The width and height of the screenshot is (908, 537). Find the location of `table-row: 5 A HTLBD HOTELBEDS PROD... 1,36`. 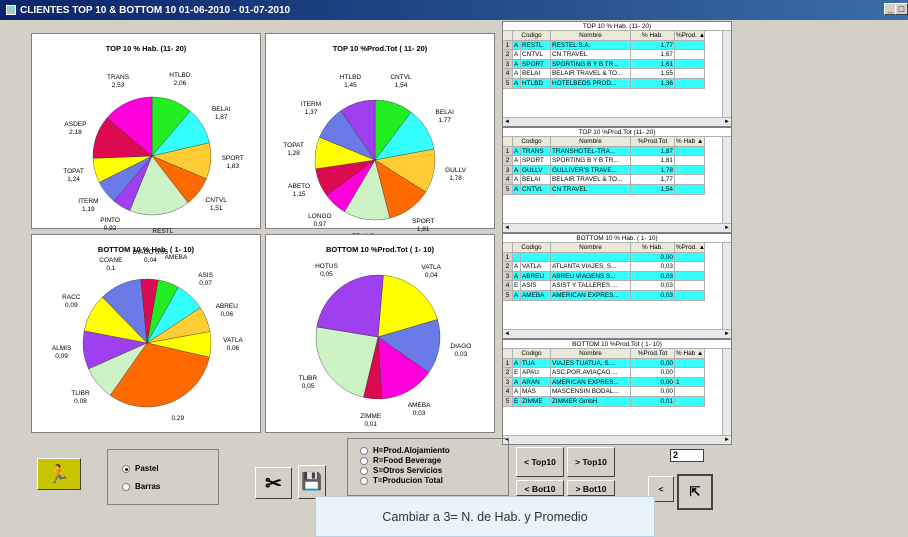

table-row: 5 A HTLBD HOTELBEDS PROD... 1,36 is located at coordinates (617, 83).